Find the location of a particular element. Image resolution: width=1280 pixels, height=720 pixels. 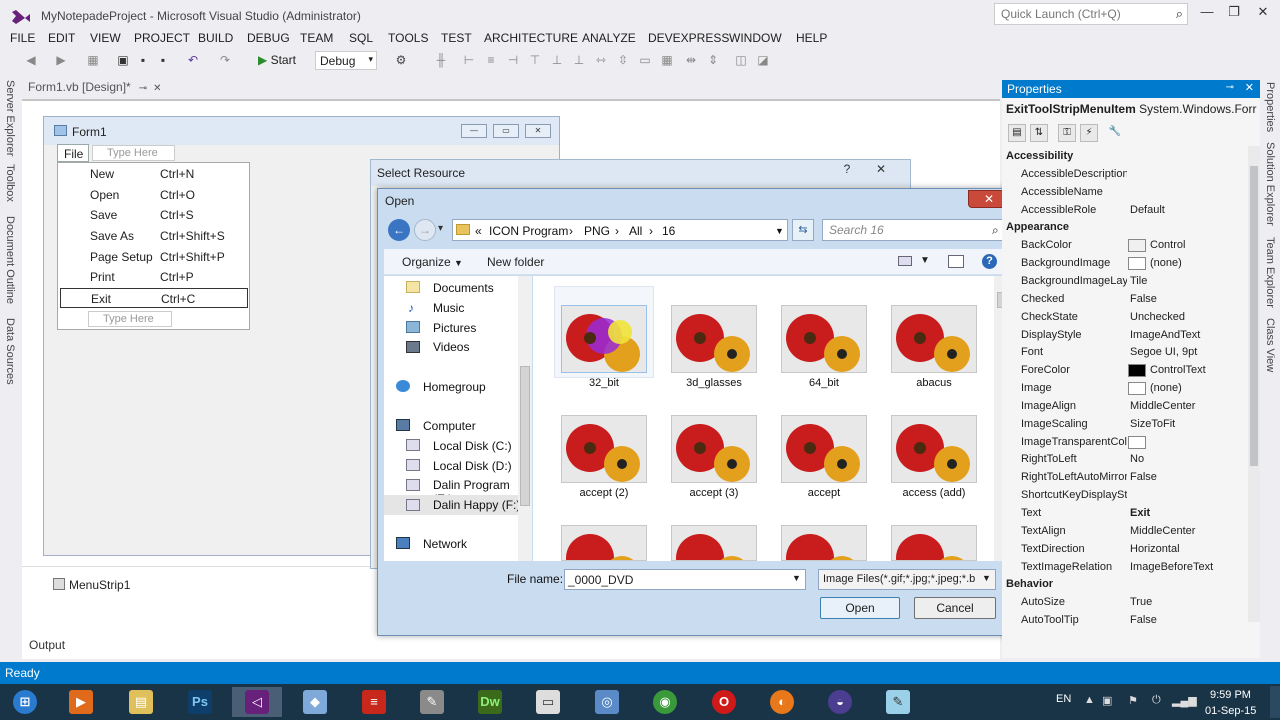

taskbar-explorer: ▤ is located at coordinates (141, 702).